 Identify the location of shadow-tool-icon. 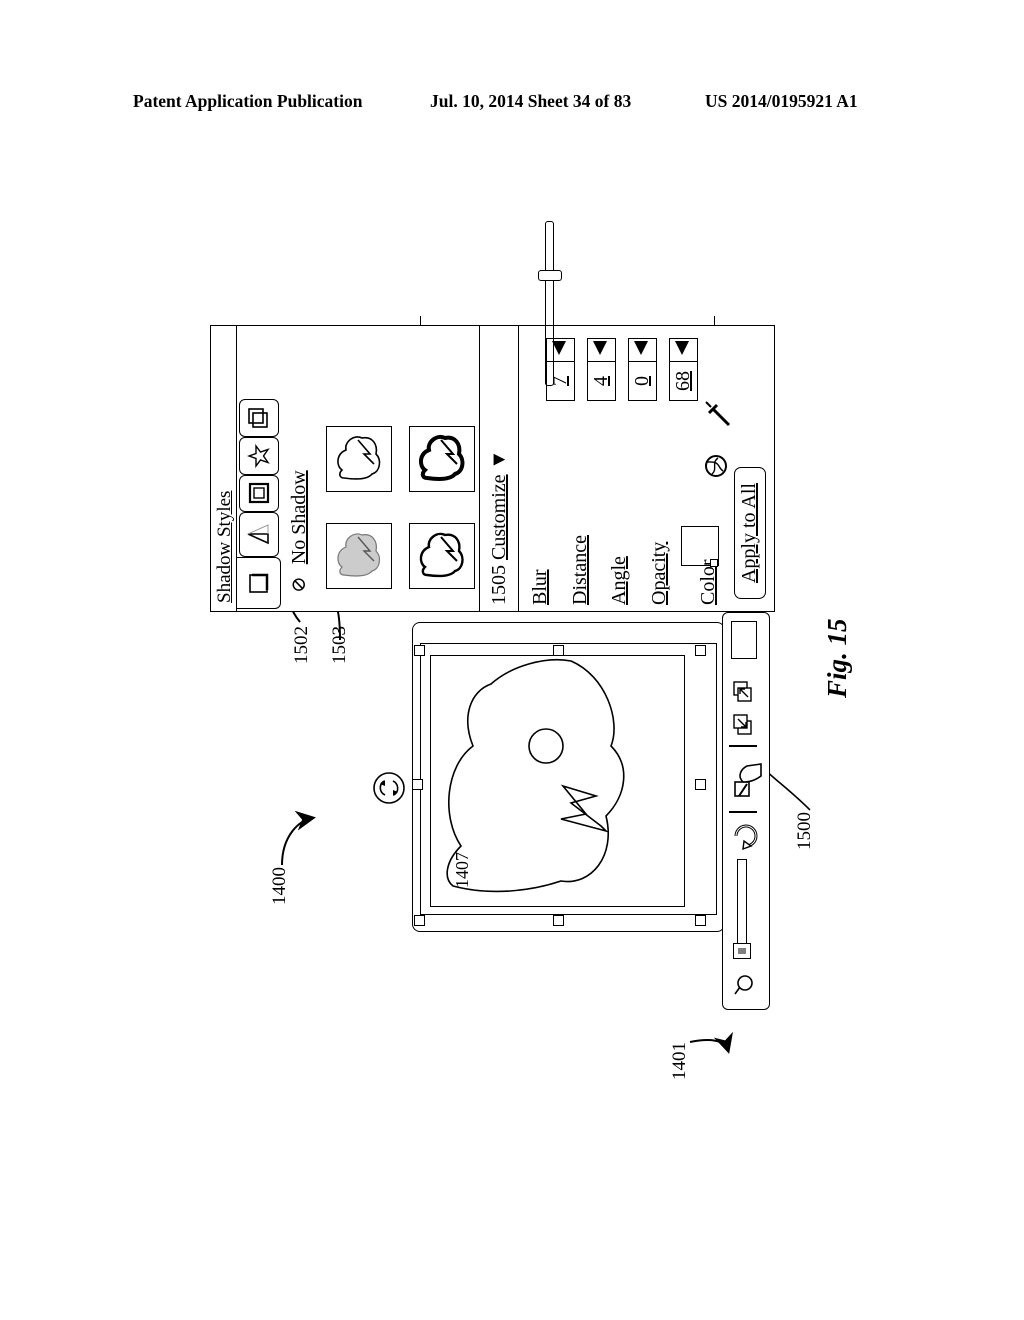
(746, 779).